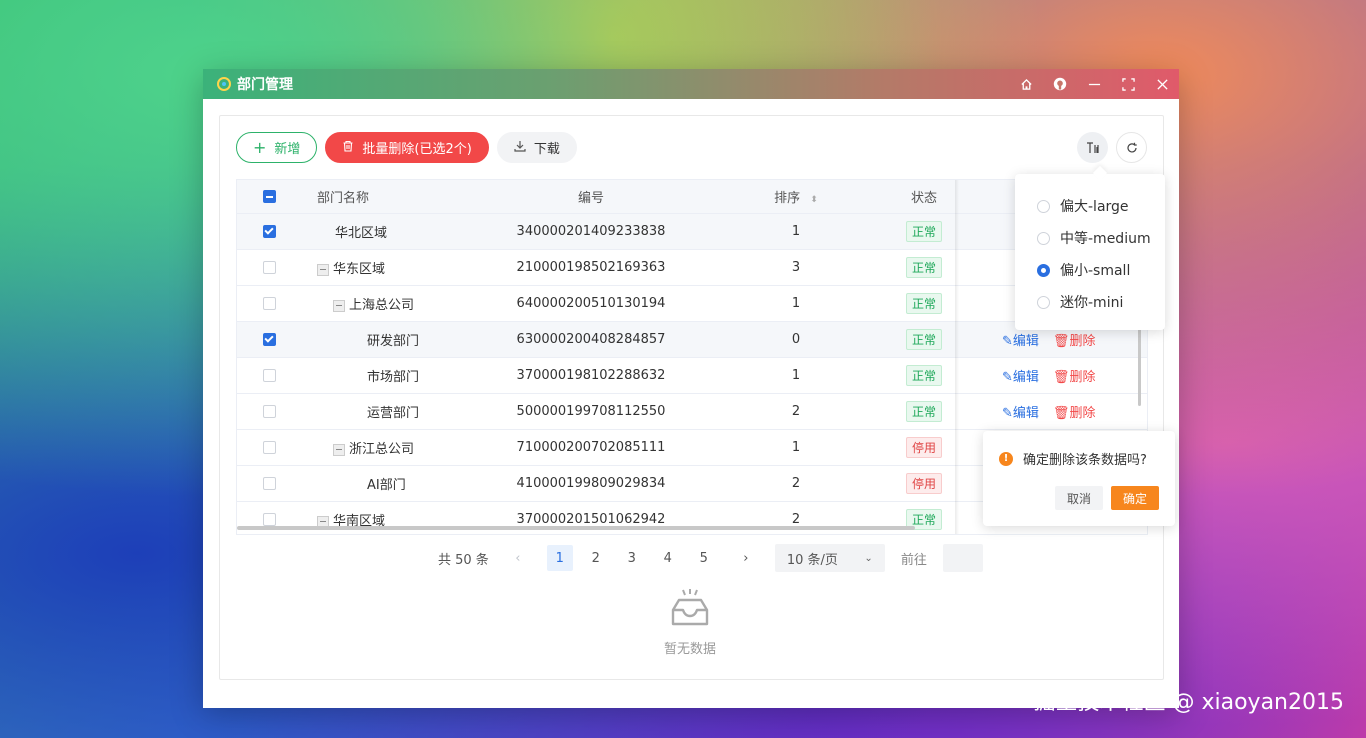 Image resolution: width=1366 pixels, height=738 pixels. What do you see at coordinates (393, 413) in the screenshot?
I see `dept-name: 运营部门` at bounding box center [393, 413].